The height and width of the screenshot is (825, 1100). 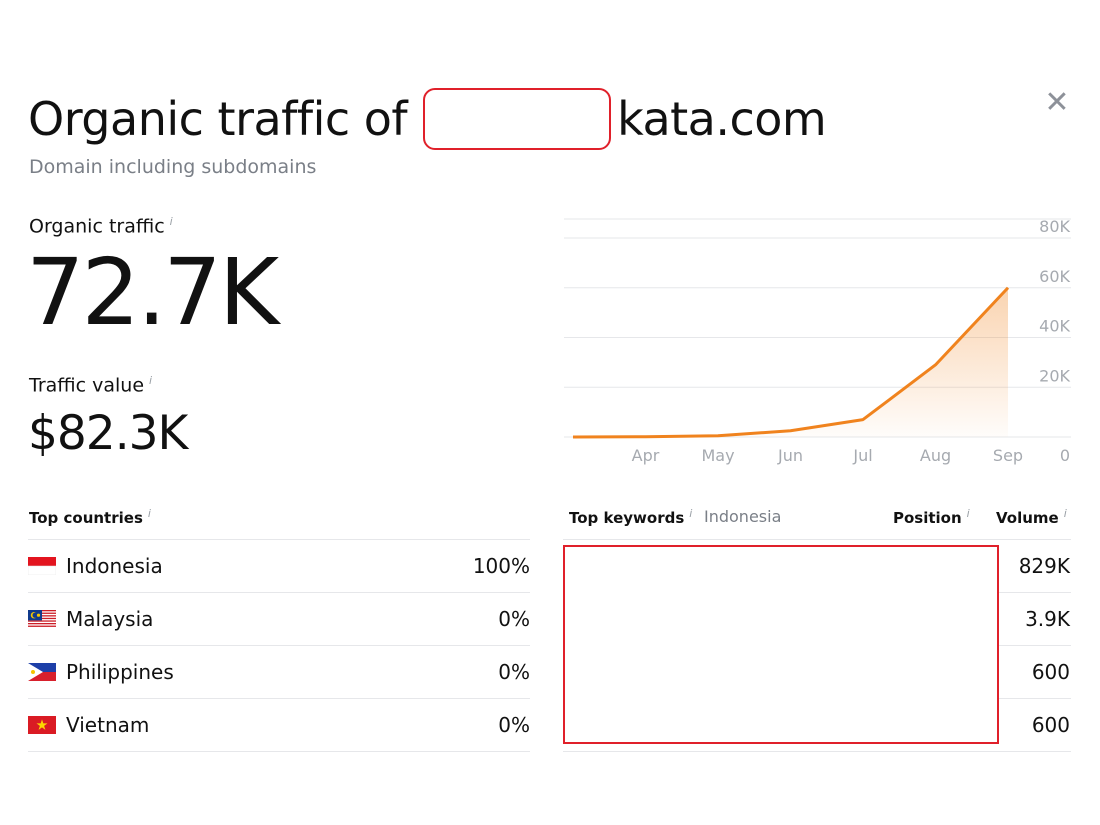 I want to click on x-tick-label: Sep, so click(x=1008, y=455).